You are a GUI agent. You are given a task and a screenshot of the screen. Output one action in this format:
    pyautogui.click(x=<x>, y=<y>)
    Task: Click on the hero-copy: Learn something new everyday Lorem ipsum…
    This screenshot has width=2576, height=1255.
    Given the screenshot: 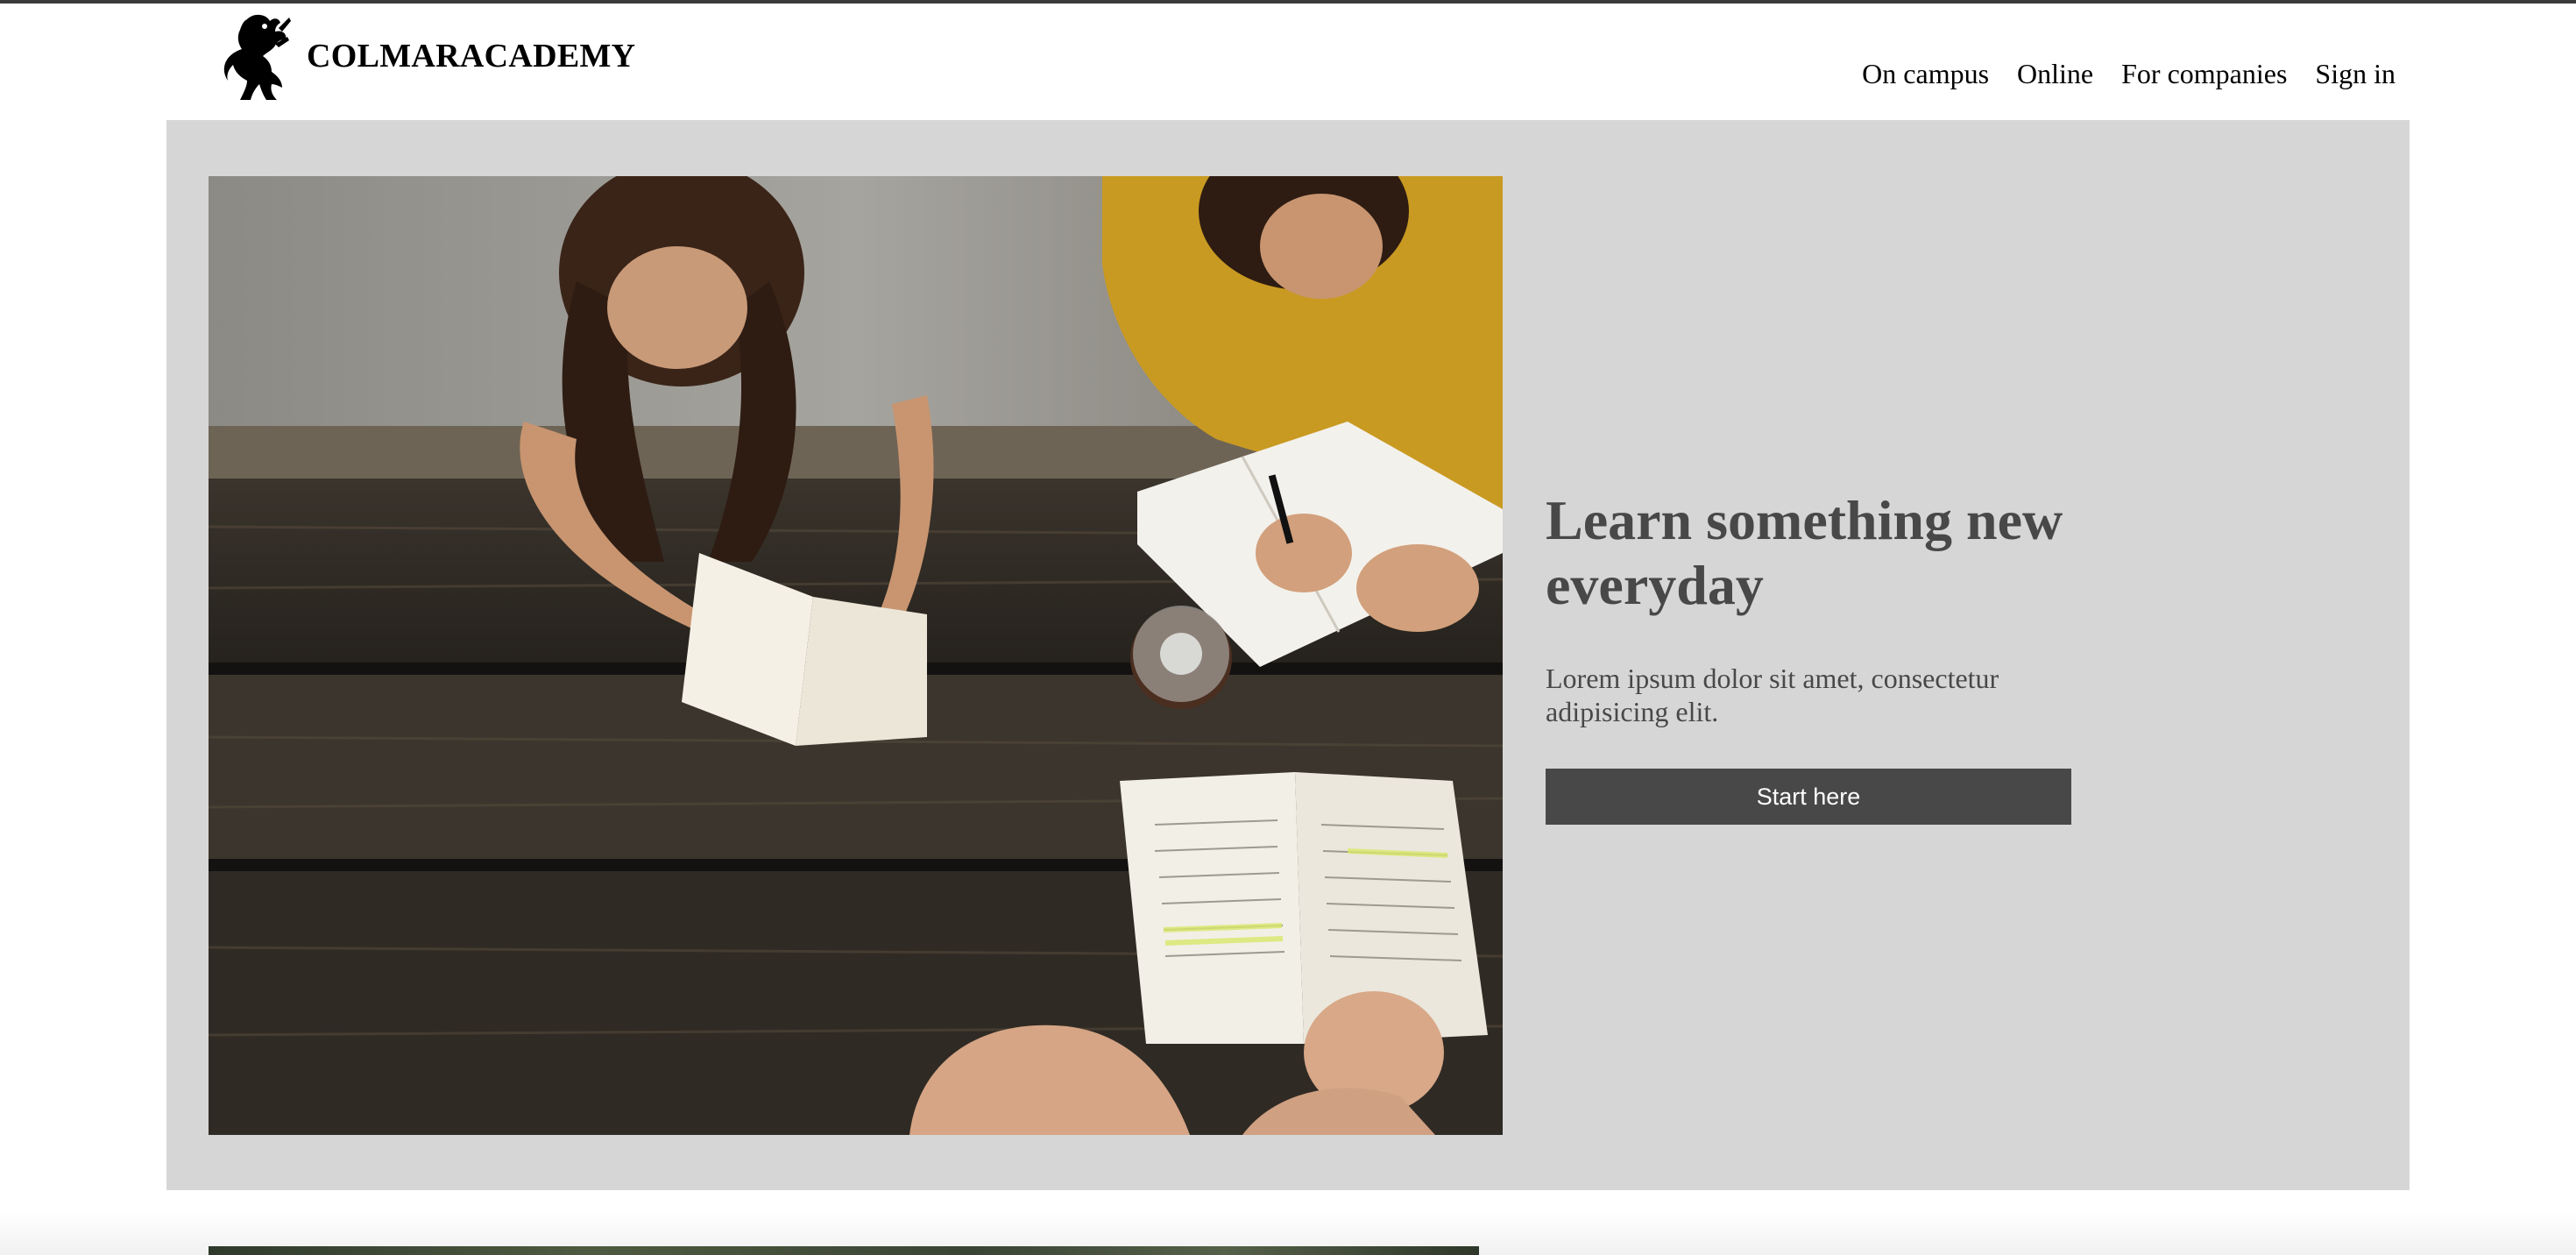 What is the action you would take?
    pyautogui.click(x=1826, y=656)
    